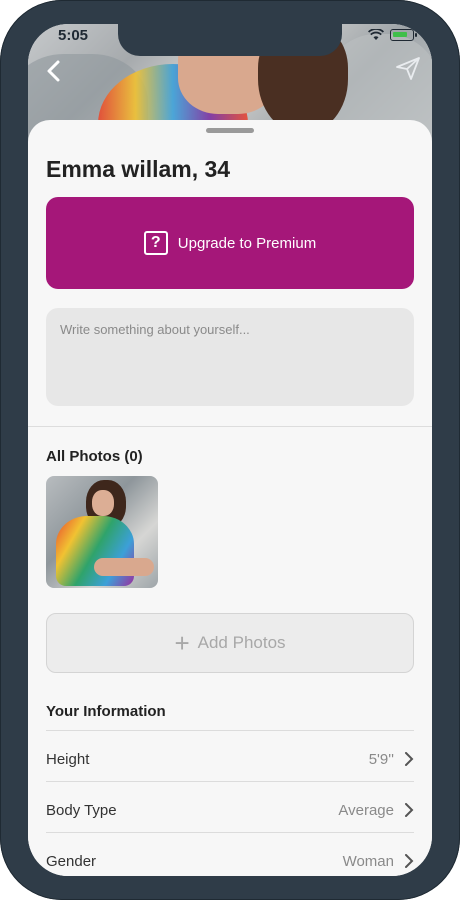 The image size is (460, 900). Describe the element at coordinates (230, 40) in the screenshot. I see `notch` at that location.